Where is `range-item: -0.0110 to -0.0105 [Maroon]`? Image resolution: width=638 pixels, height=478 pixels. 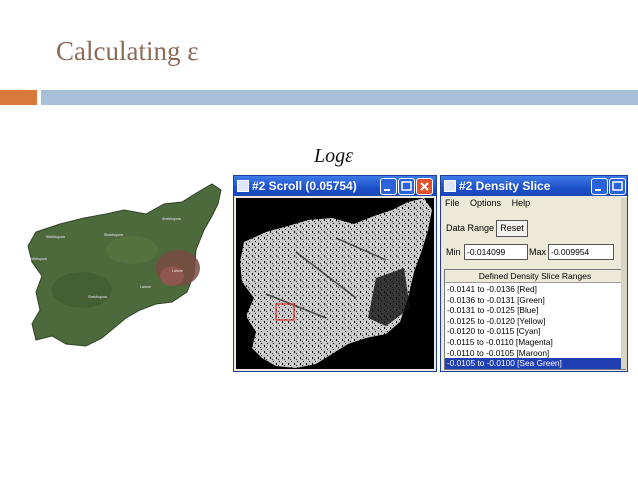 range-item: -0.0110 to -0.0105 [Maroon] is located at coordinates (535, 353).